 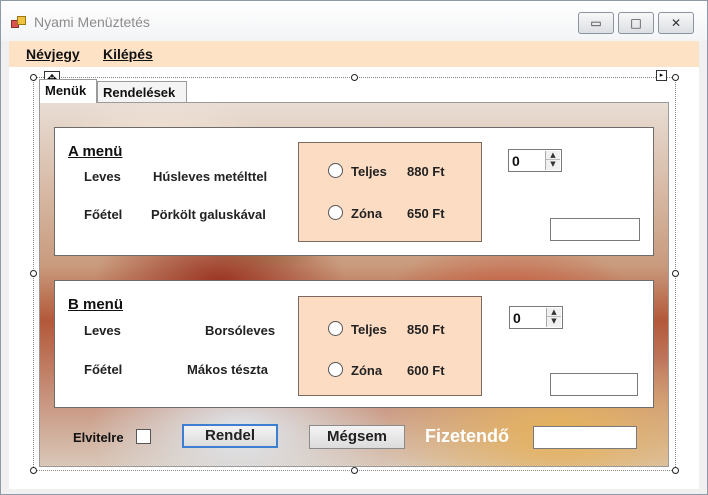 What do you see at coordinates (53, 54) in the screenshot?
I see `menu-item-nevjegy: Névjegy` at bounding box center [53, 54].